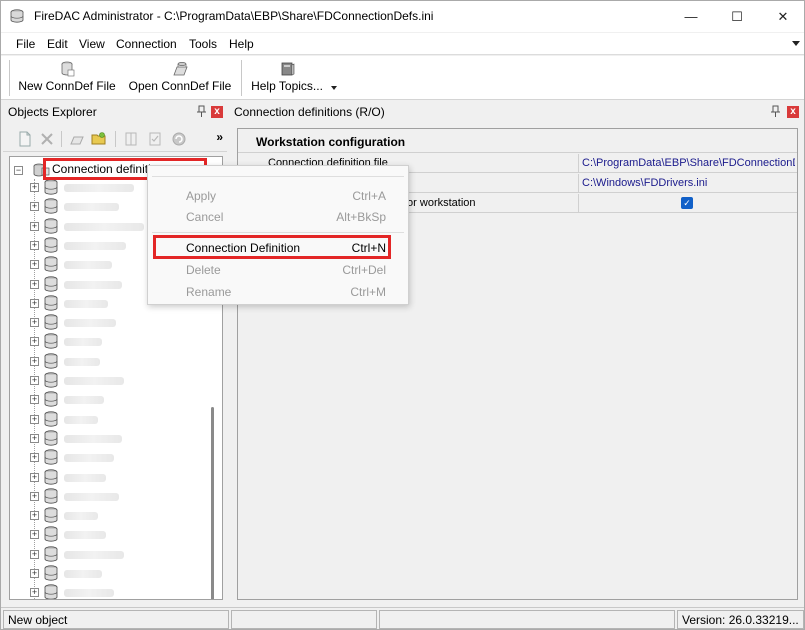 Image resolution: width=805 pixels, height=630 pixels. I want to click on status-message: New object, so click(116, 619).